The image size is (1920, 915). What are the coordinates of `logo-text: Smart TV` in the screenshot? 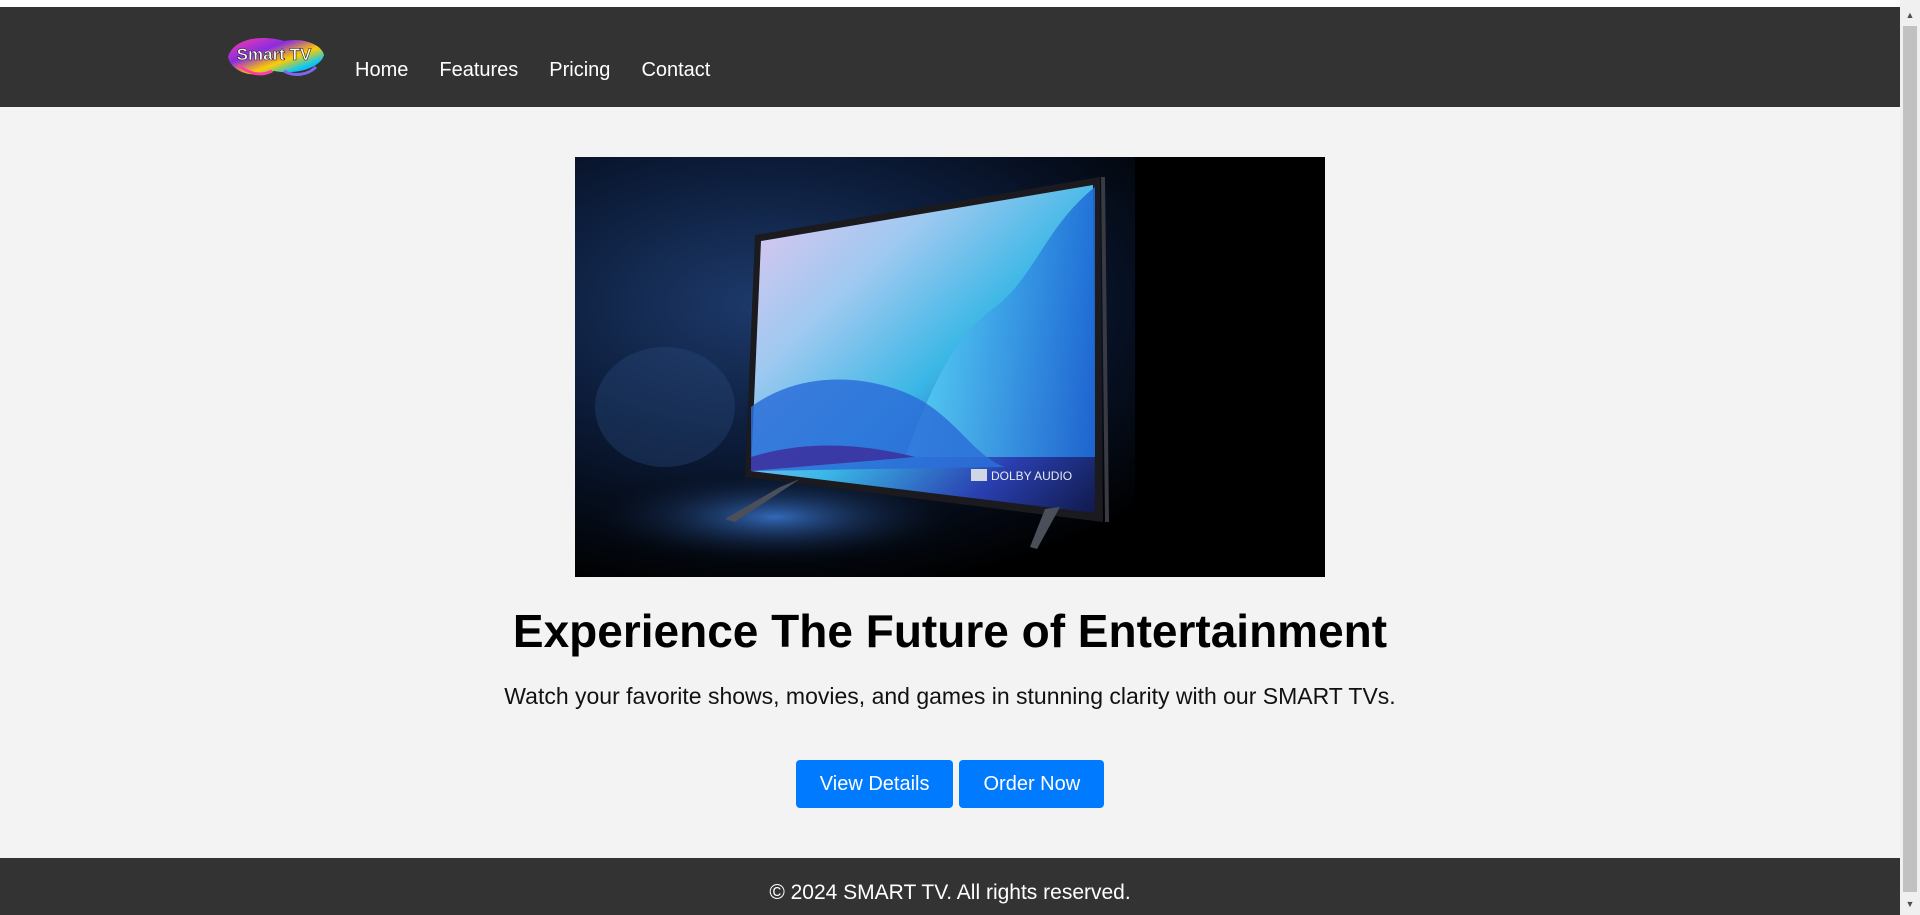 It's located at (274, 54).